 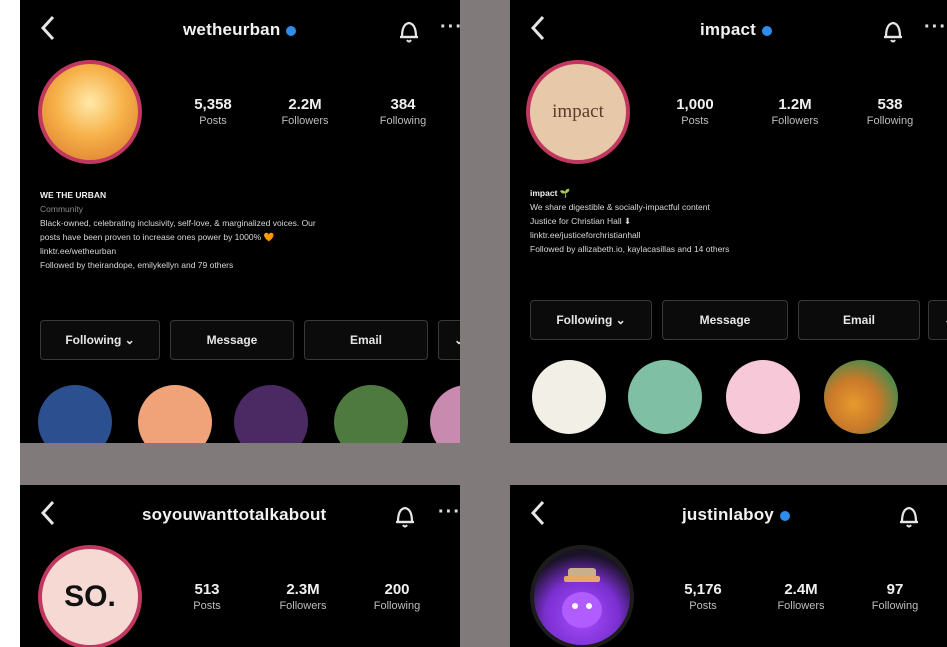 I want to click on avatar: SO., so click(x=90, y=596).